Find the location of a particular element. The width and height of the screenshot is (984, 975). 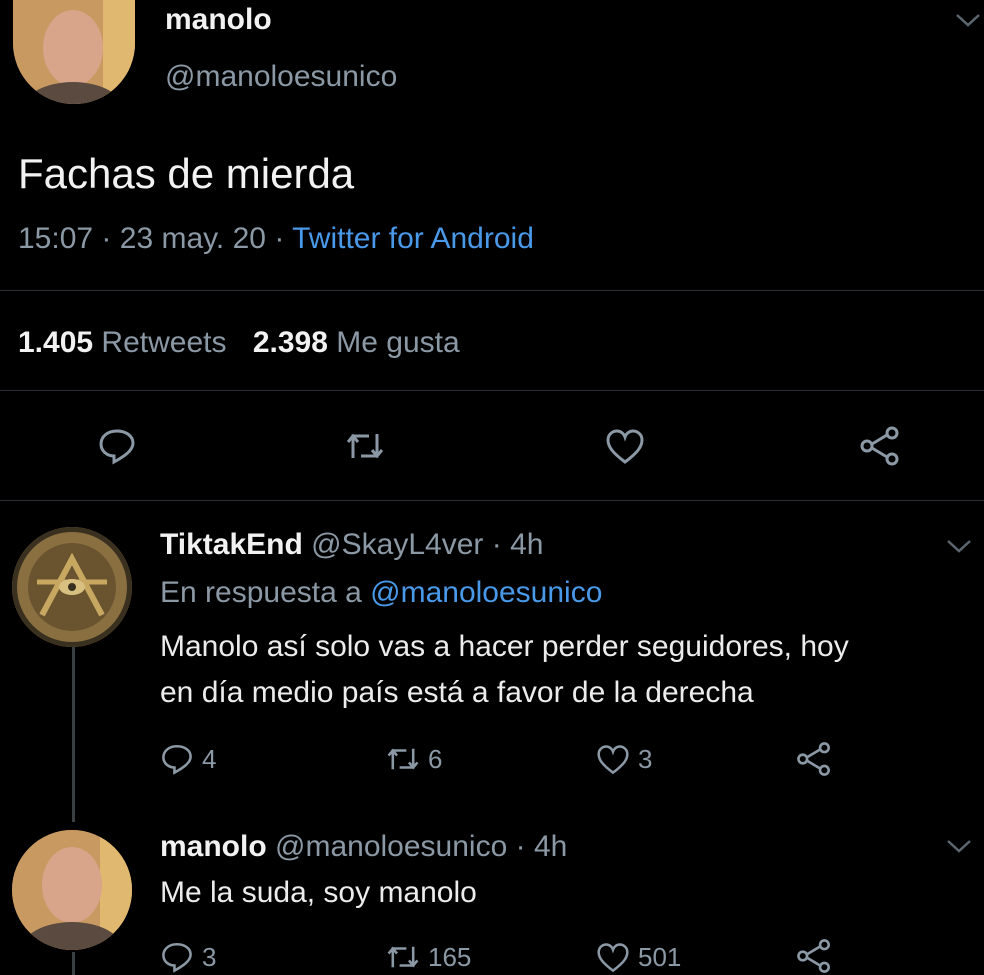

tweet-date: 23 may. 20 is located at coordinates (192, 238).